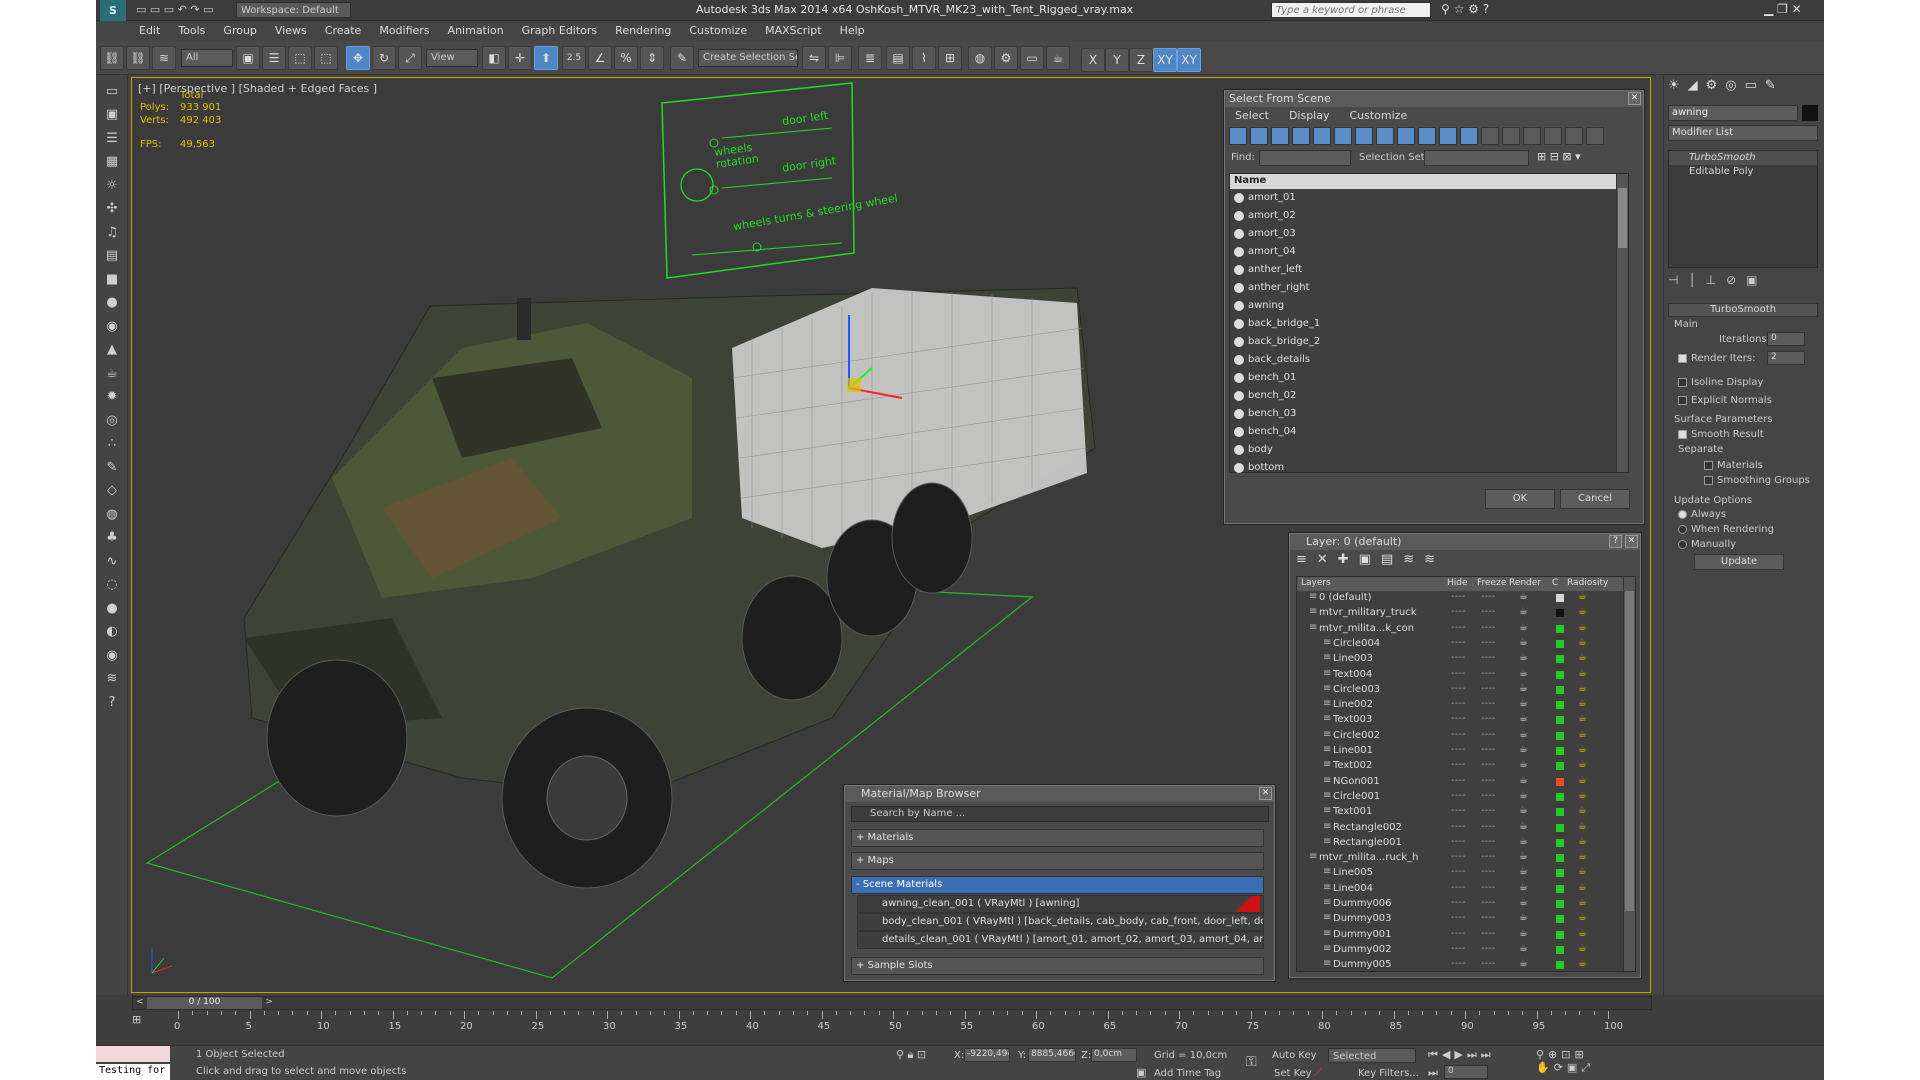 The image size is (1920, 1080). Describe the element at coordinates (1466, 1072) in the screenshot. I see `current-frame-field: 0` at that location.